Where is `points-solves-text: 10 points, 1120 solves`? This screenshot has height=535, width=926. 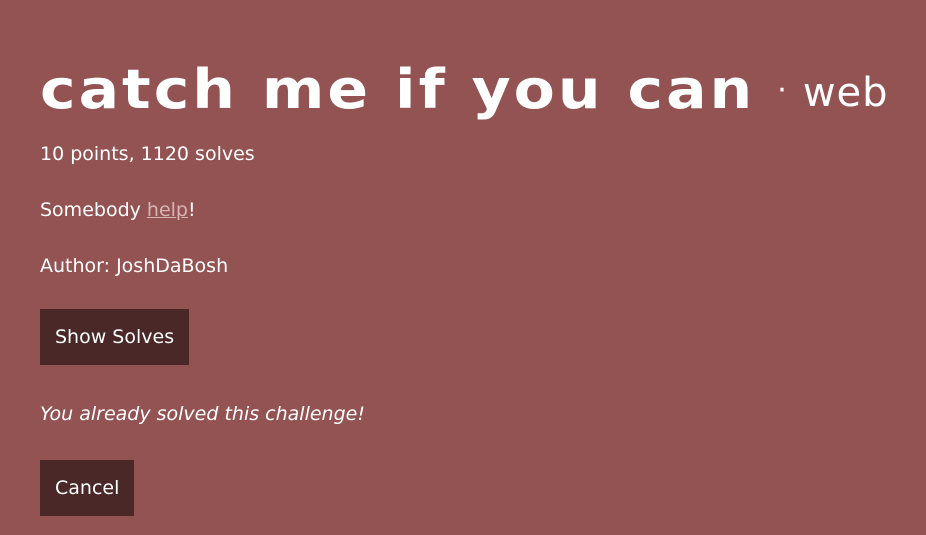 points-solves-text: 10 points, 1120 solves is located at coordinates (147, 154).